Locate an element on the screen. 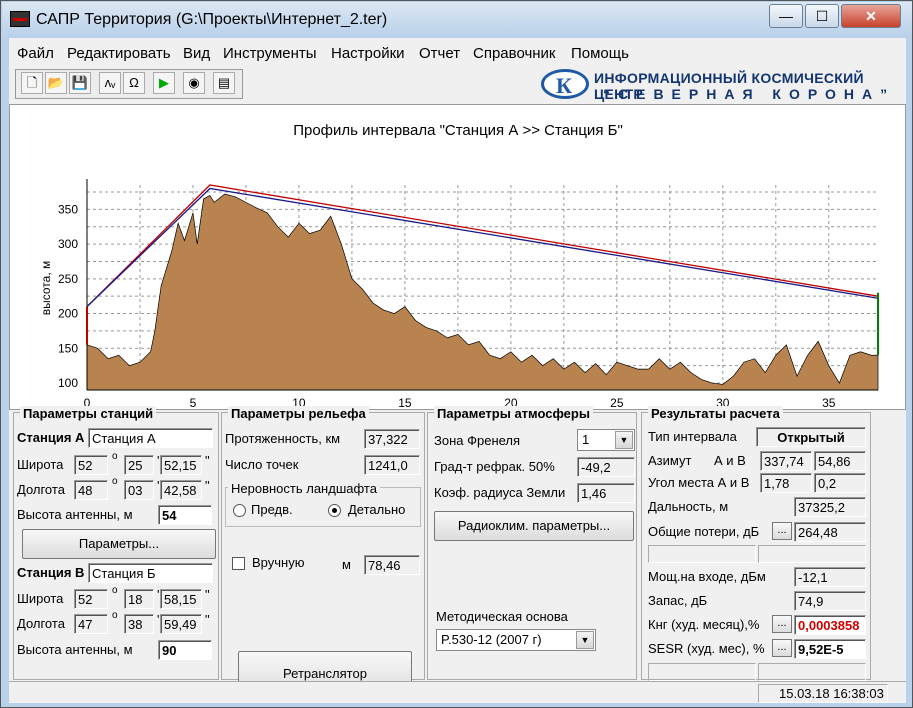  close-button: ✕ is located at coordinates (871, 16).